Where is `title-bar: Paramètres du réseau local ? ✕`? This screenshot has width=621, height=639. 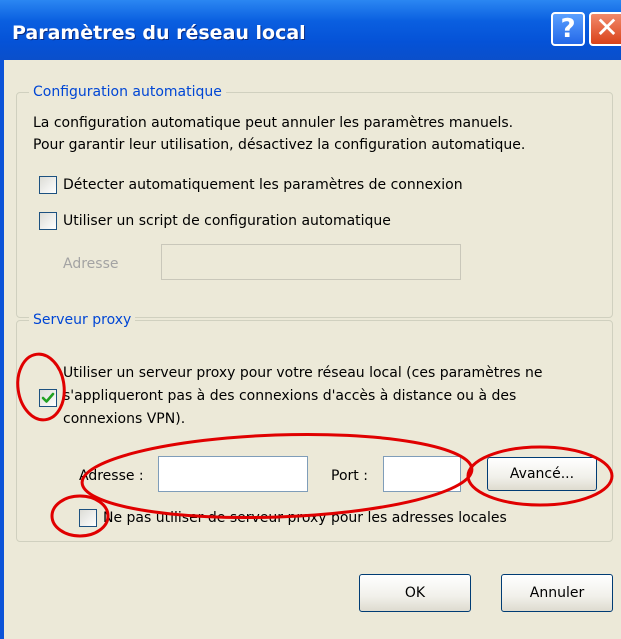
title-bar: Paramètres du réseau local ? ✕ is located at coordinates (310, 30).